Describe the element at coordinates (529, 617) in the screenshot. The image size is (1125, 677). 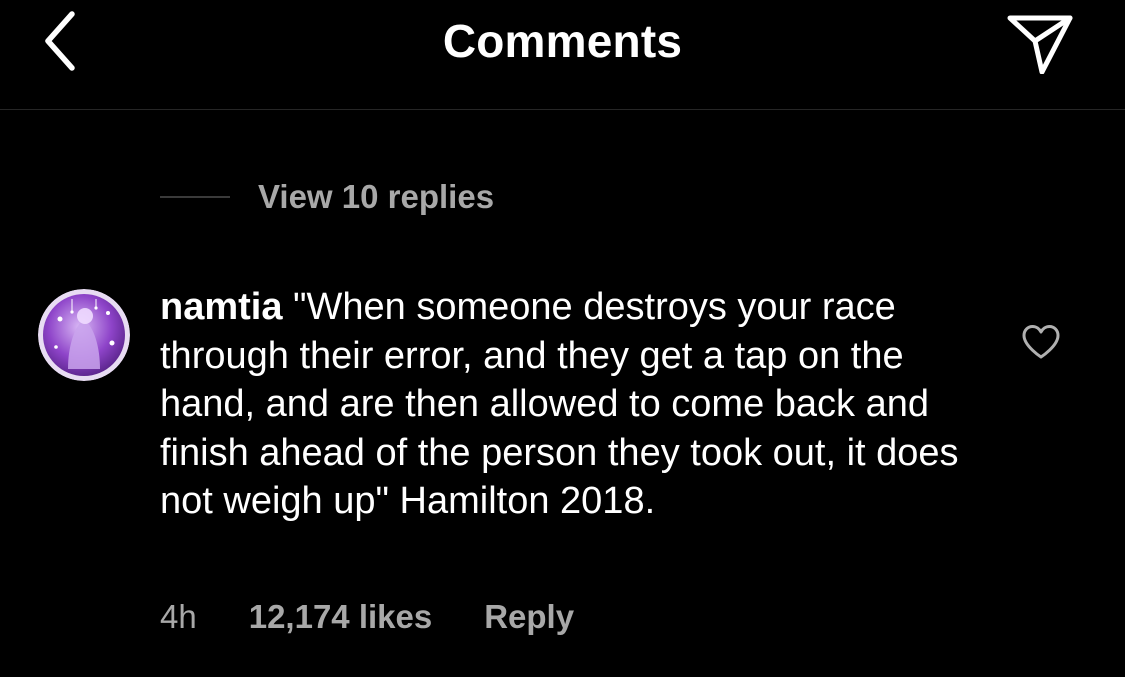
I see `reply-button: Reply` at that location.